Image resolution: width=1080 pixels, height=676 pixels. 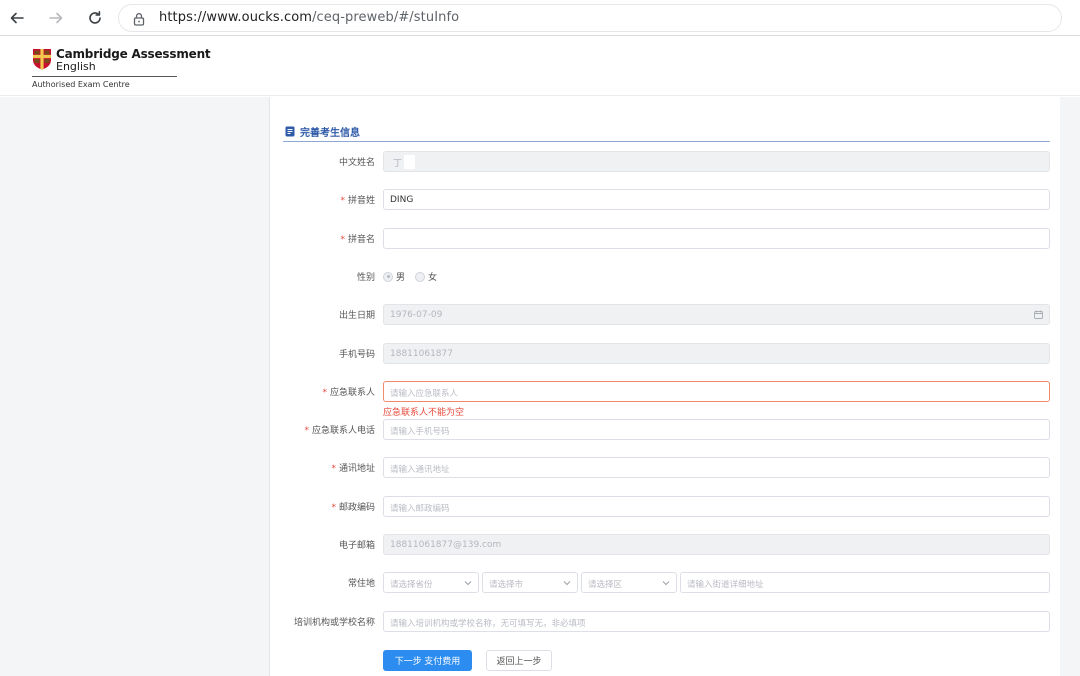 What do you see at coordinates (519, 660) in the screenshot?
I see `back-step-button: 返回上一步` at bounding box center [519, 660].